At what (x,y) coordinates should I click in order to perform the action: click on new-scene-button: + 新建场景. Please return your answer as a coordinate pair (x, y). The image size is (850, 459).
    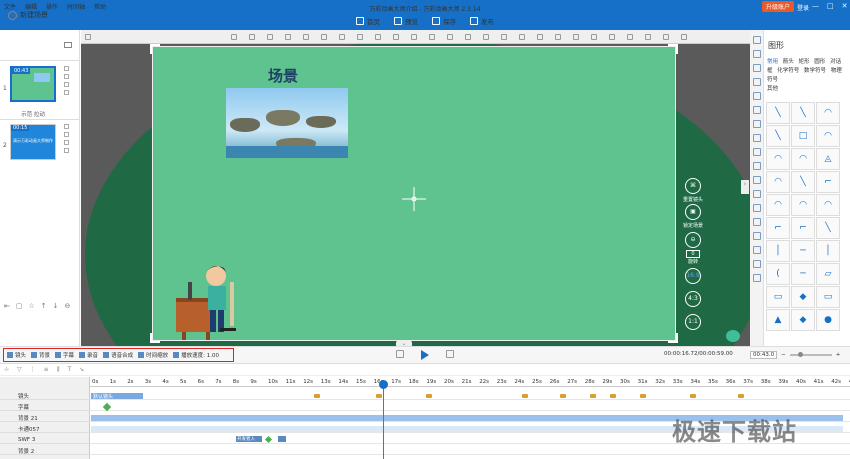
    Looking at the image, I should click on (28, 15).